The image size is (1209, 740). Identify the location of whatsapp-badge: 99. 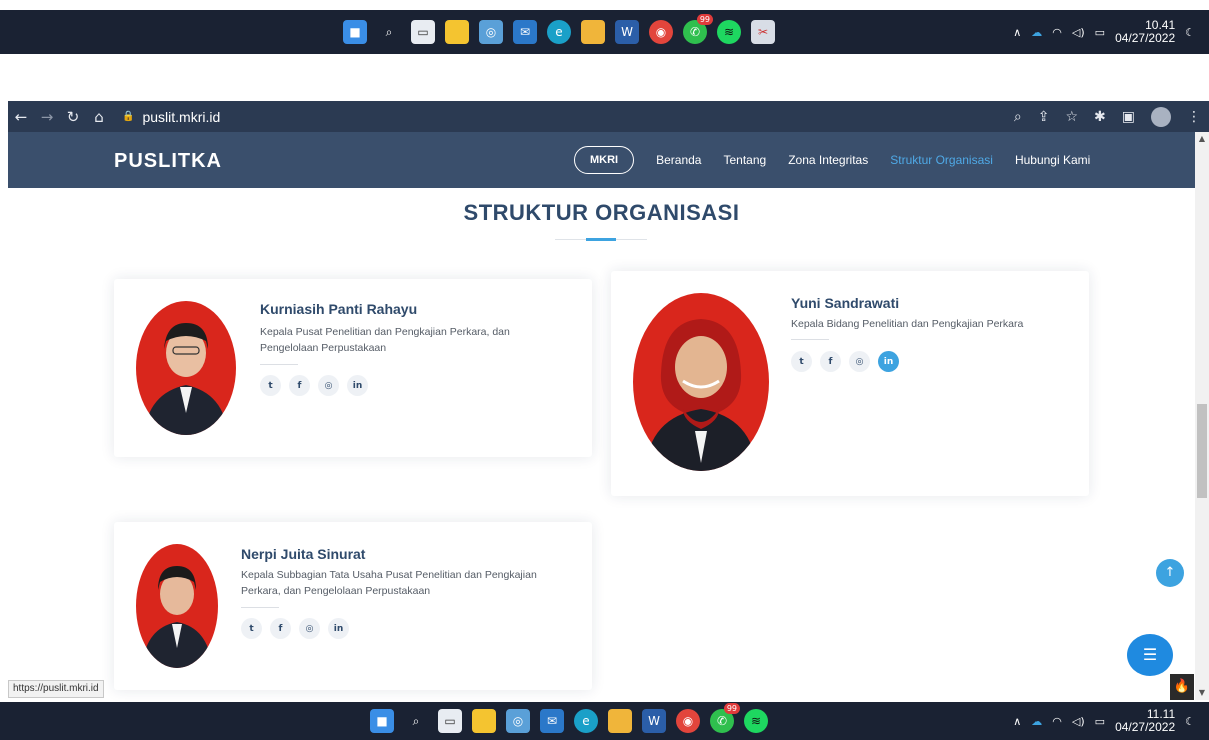
(731, 708).